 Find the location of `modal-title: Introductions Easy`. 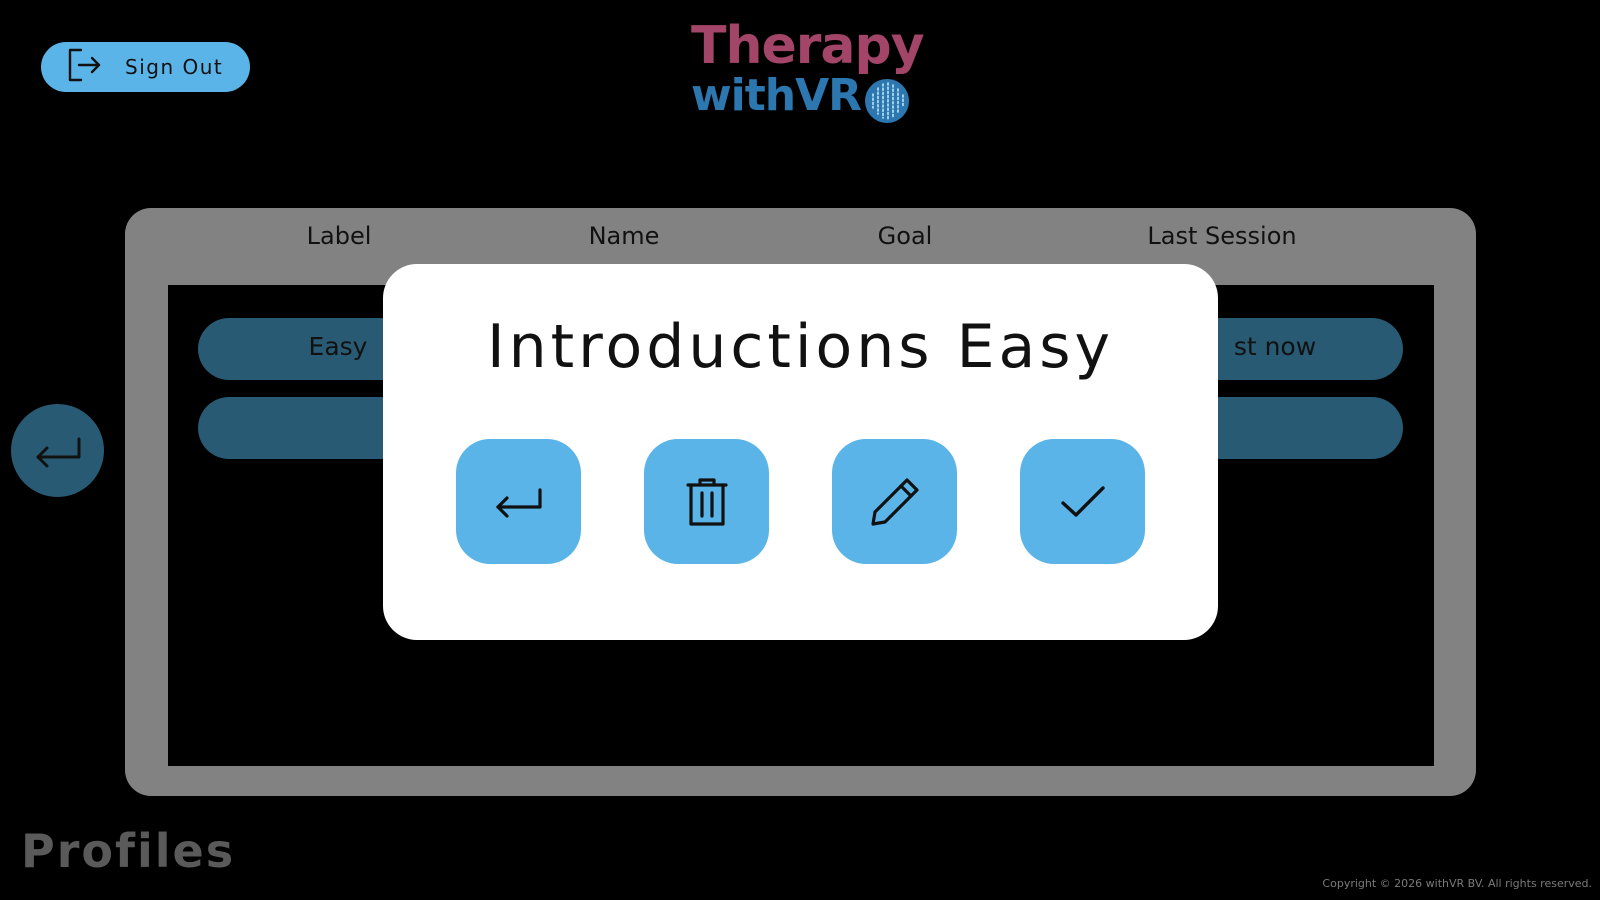

modal-title: Introductions Easy is located at coordinates (800, 347).